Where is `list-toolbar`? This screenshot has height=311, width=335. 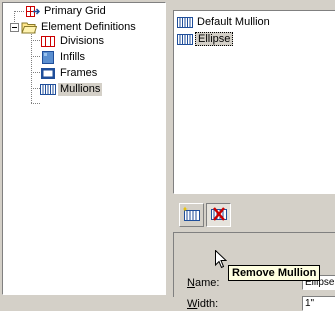 list-toolbar is located at coordinates (254, 214).